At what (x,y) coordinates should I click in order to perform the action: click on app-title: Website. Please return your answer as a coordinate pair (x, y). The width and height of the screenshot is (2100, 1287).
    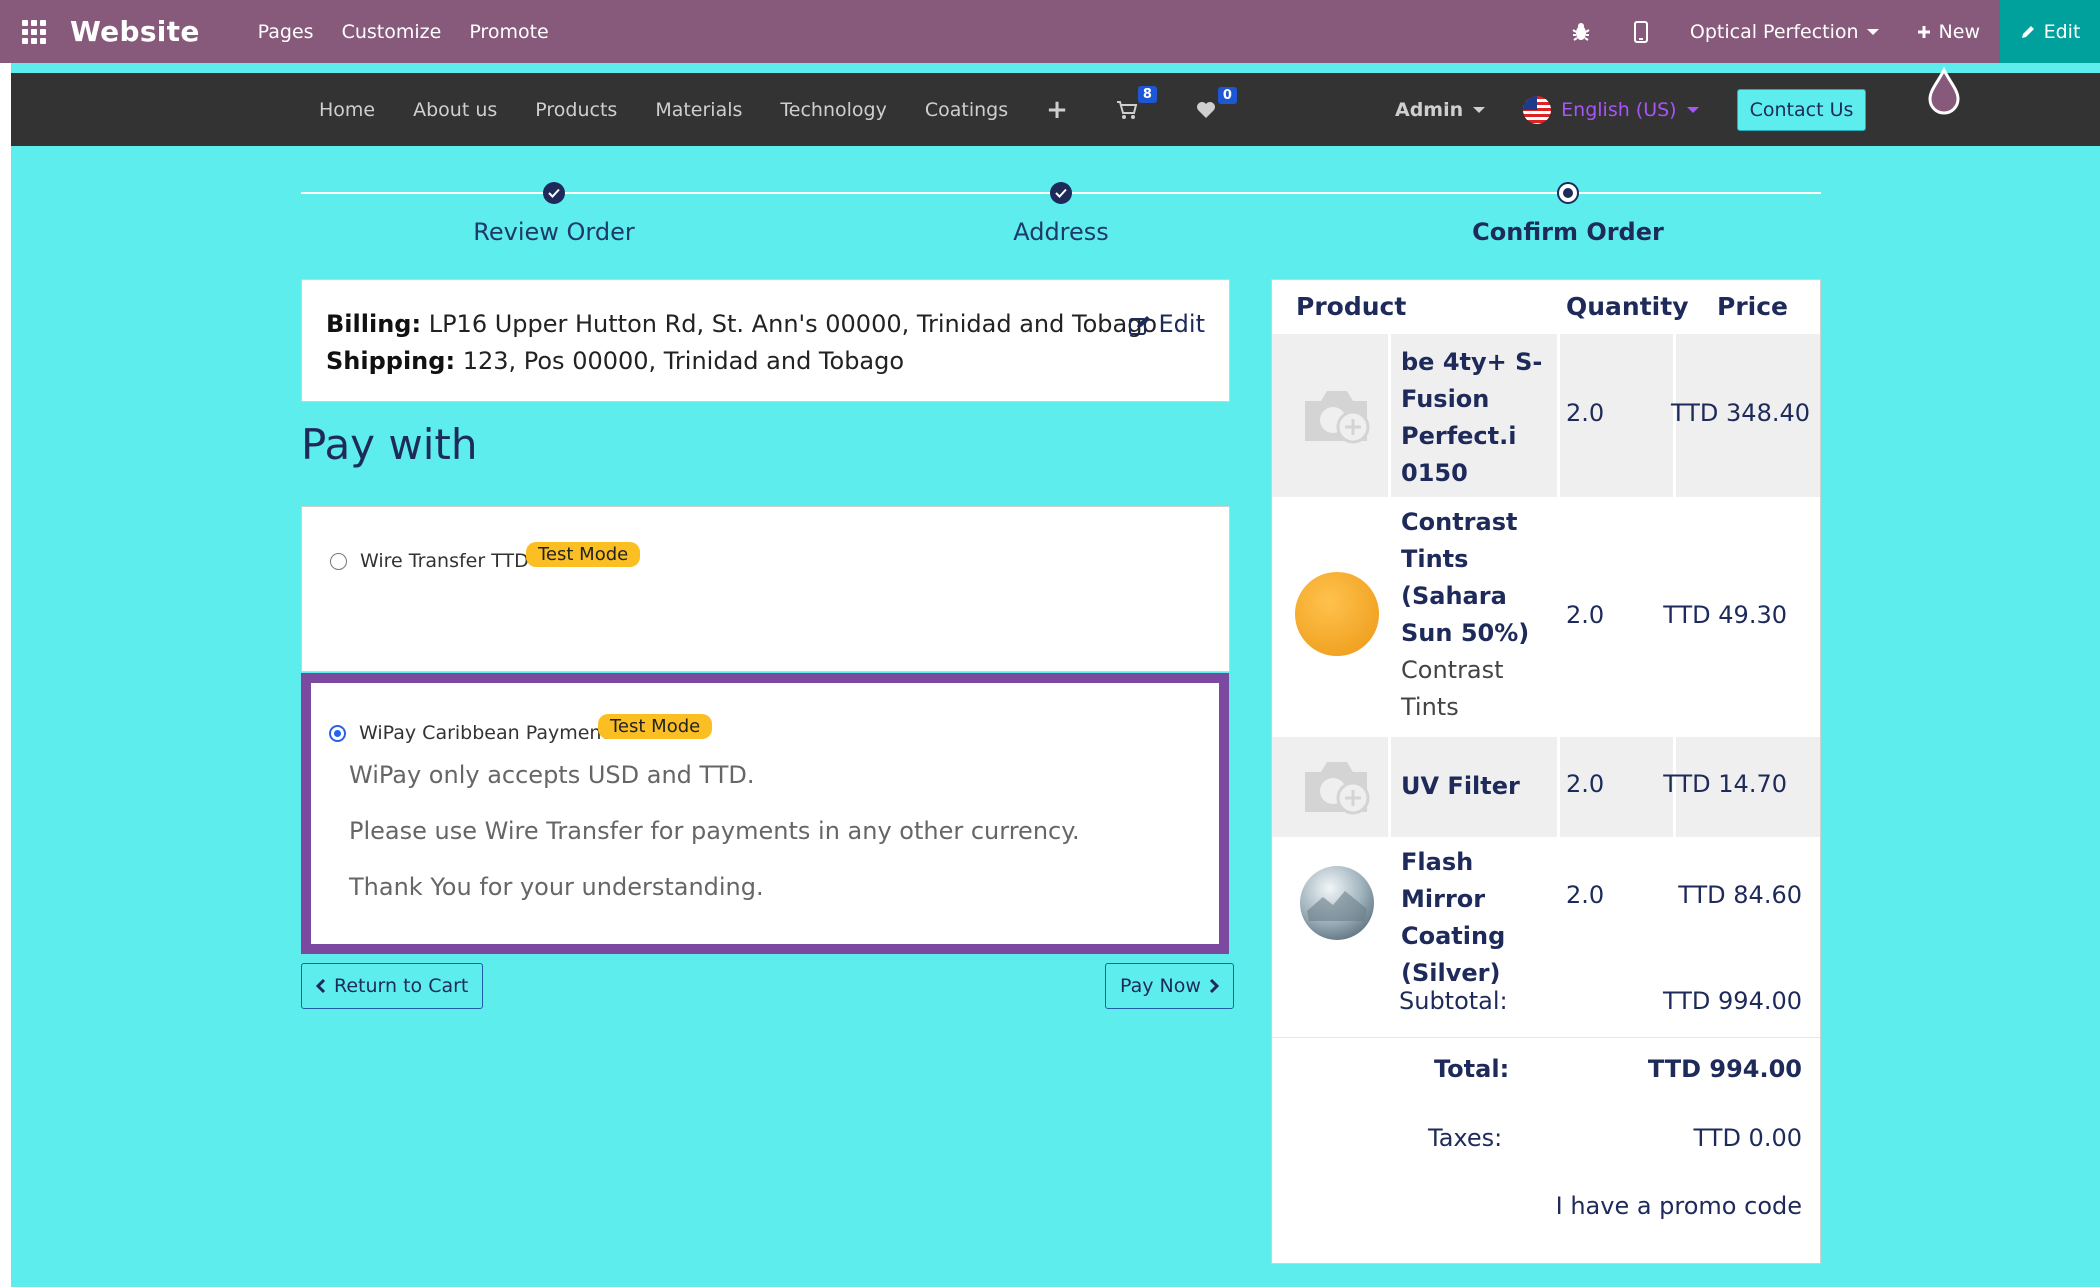
    Looking at the image, I should click on (135, 31).